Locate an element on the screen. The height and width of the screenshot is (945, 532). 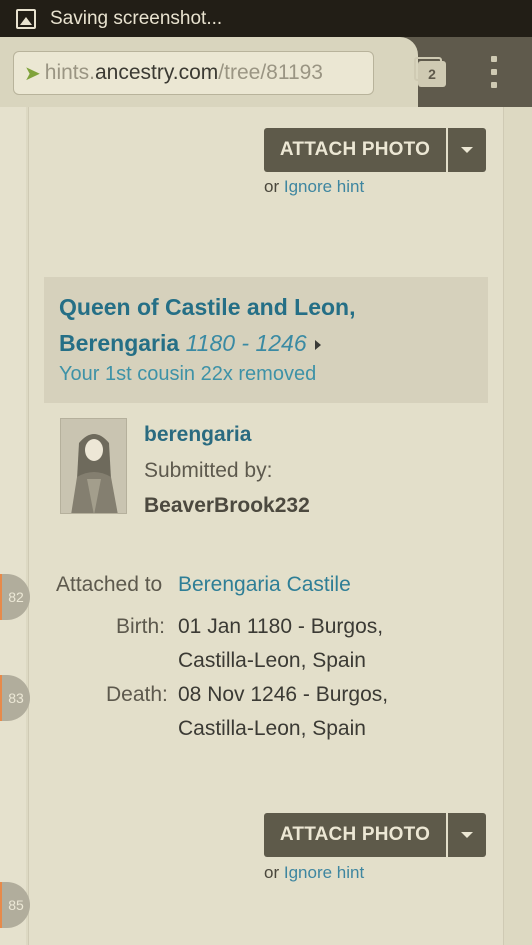
url-bar: ➤ hints. ancestry.com/tree/81193 is located at coordinates (193, 73).